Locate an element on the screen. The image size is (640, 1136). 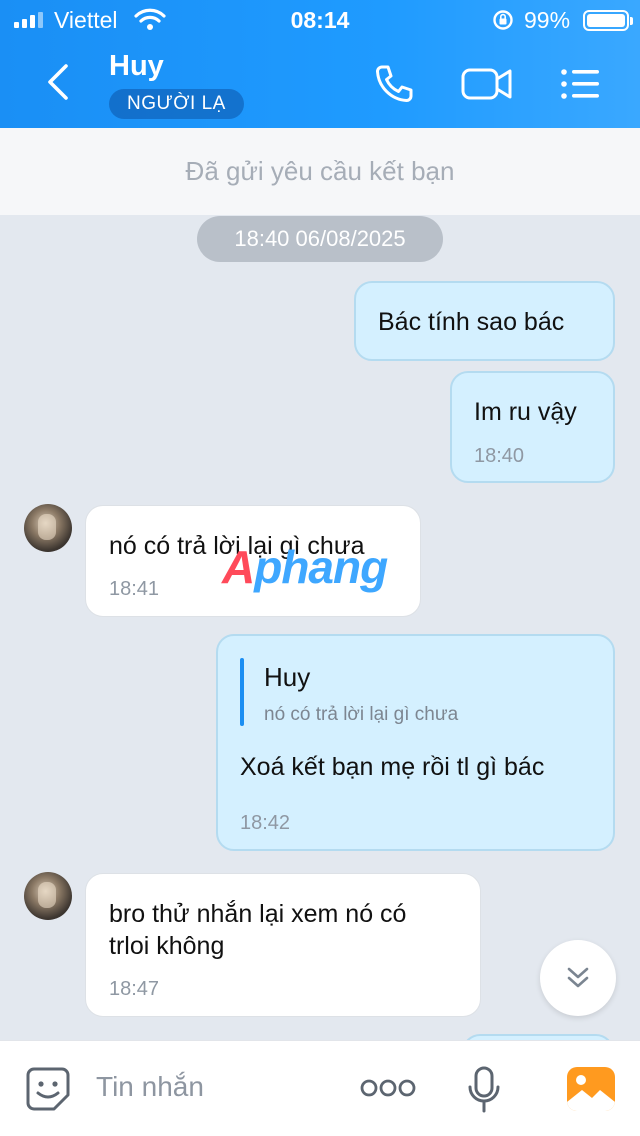
message-bubble-outgoing: Bác tính sao bác is located at coordinates (484, 321).